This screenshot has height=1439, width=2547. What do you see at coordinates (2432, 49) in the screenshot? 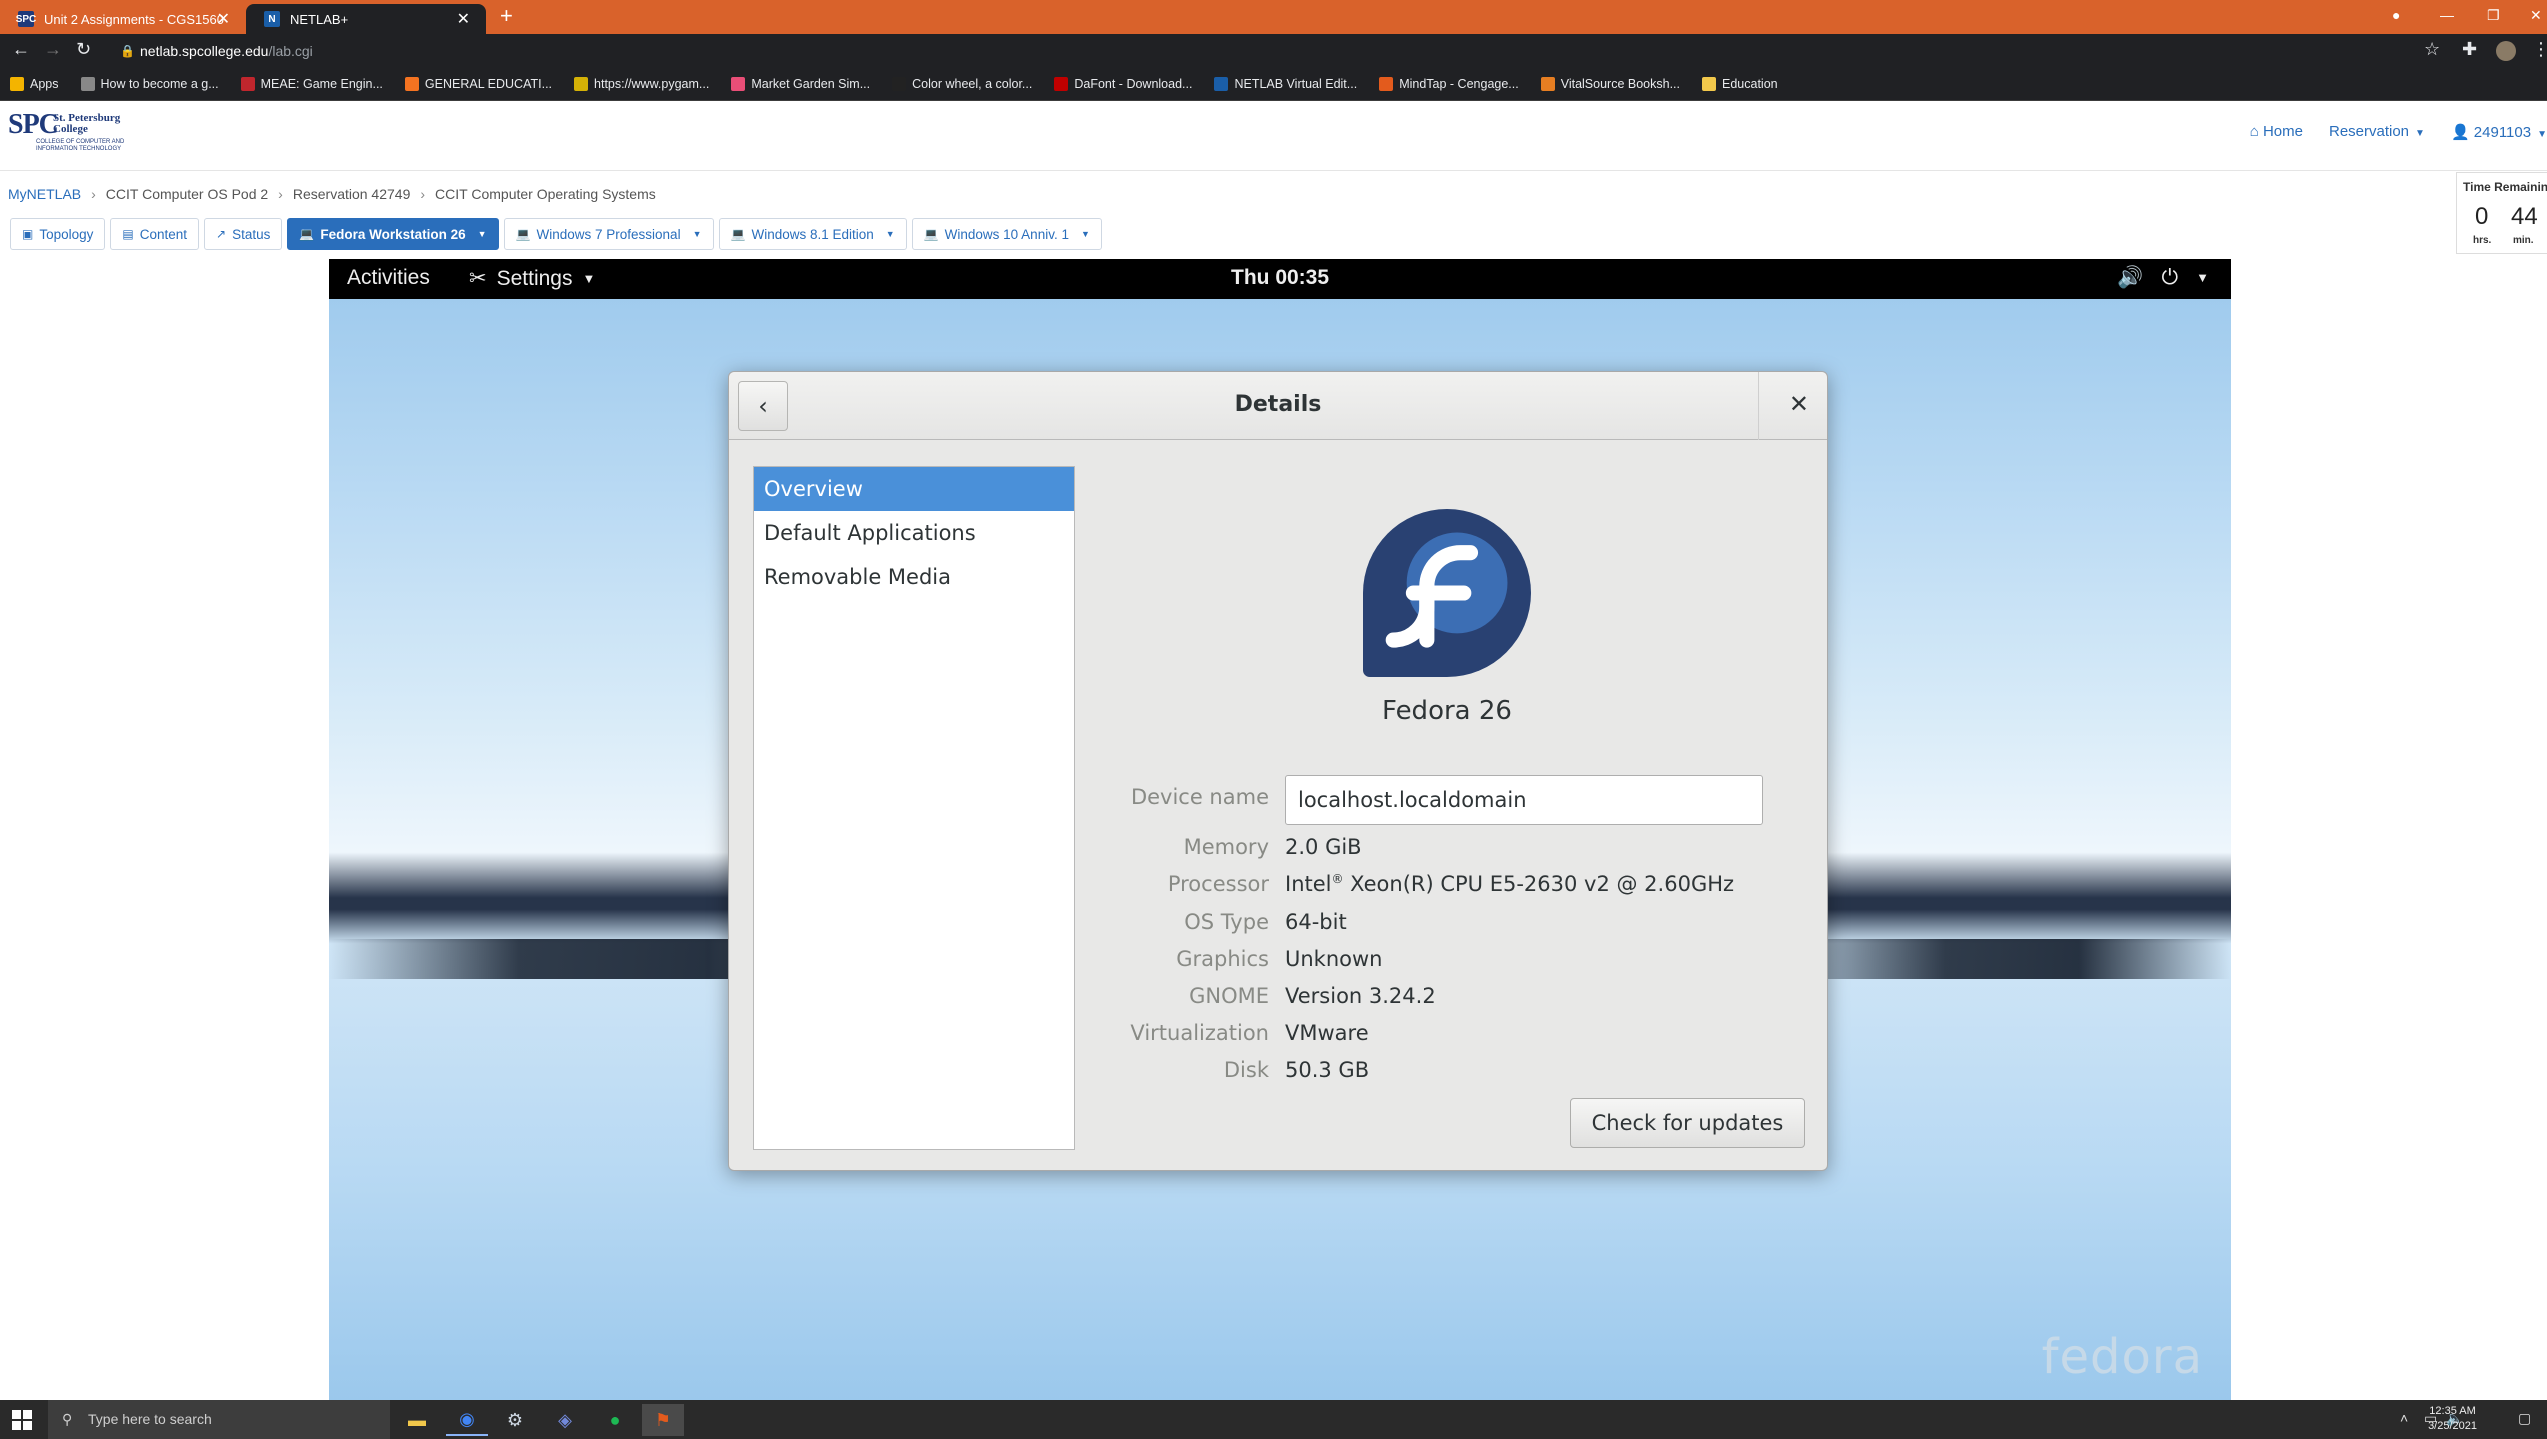
I see `bookmark-star-icon: ☆` at bounding box center [2432, 49].